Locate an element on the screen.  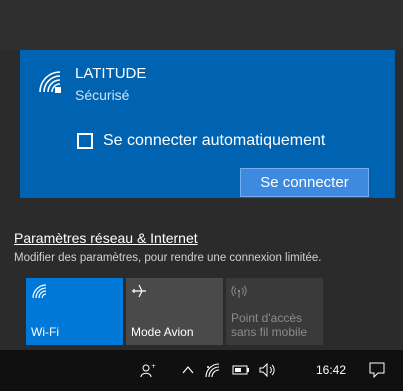
hotspot-icon is located at coordinates (239, 291).